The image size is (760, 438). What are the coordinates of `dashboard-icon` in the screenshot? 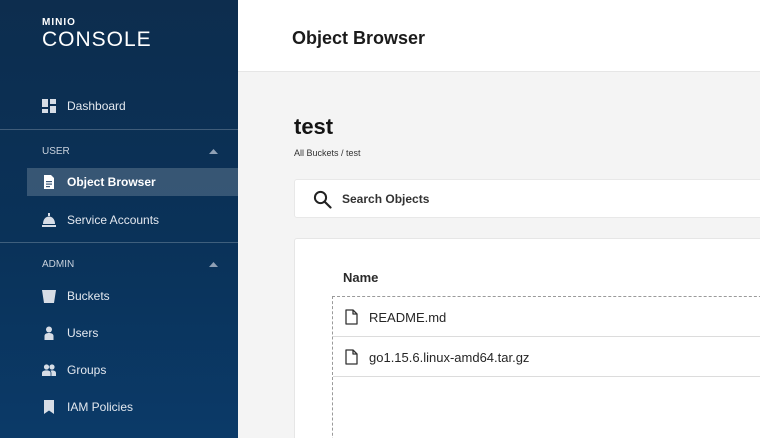 It's located at (49, 106).